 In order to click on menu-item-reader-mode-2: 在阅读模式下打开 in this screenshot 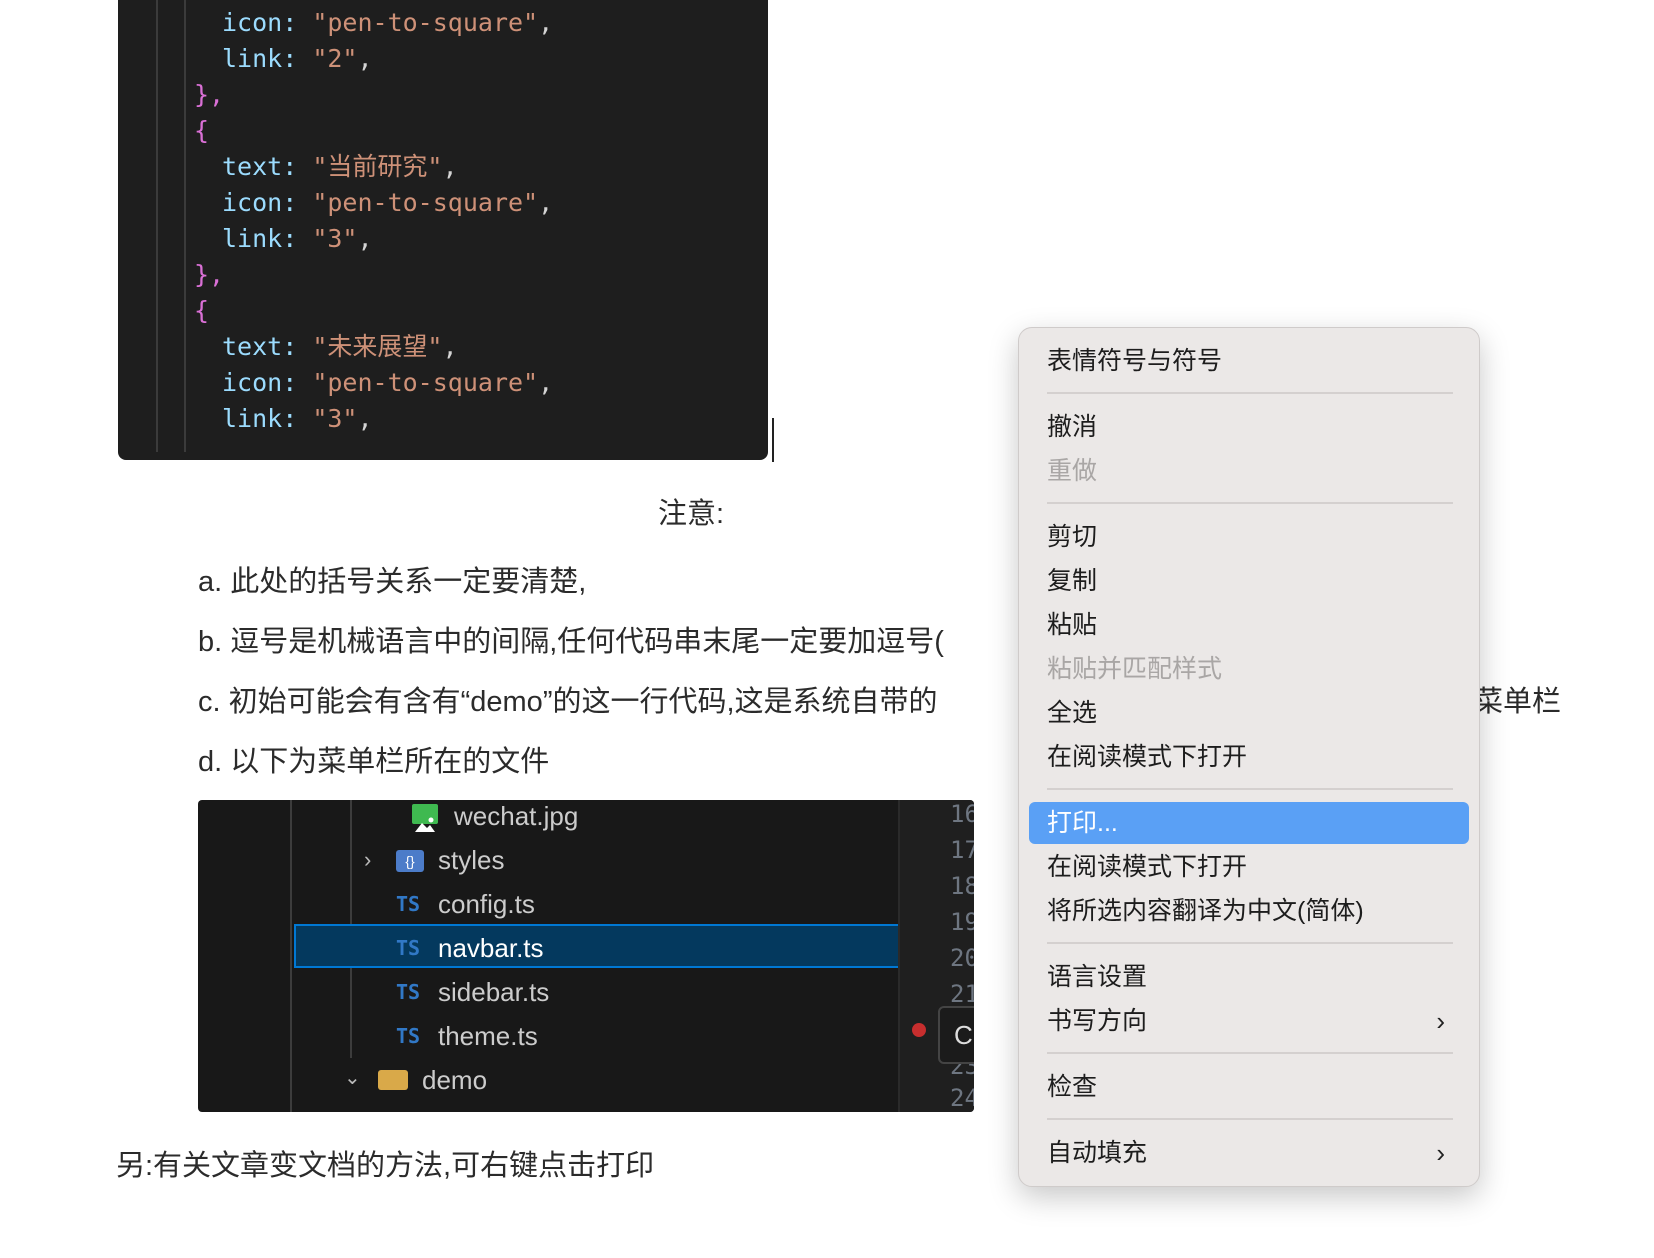, I will do `click(1249, 867)`.